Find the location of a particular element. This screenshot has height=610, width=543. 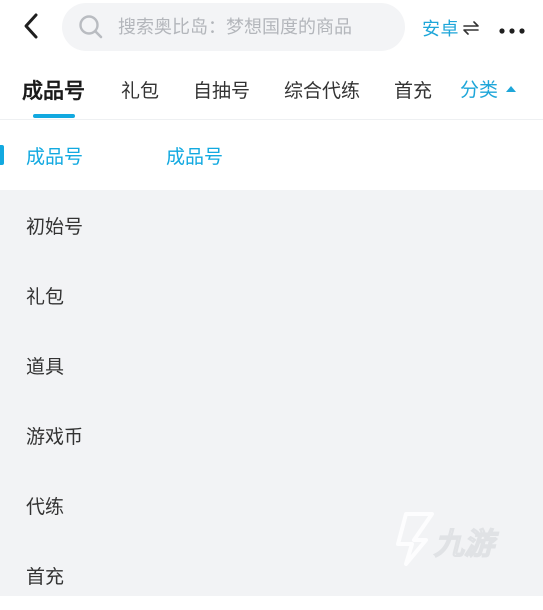

platform-label: 安卓 is located at coordinates (440, 29).